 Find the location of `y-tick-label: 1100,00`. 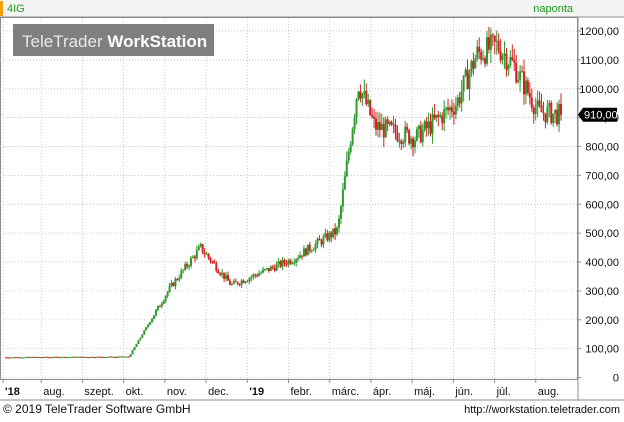

y-tick-label: 1100,00 is located at coordinates (599, 61).